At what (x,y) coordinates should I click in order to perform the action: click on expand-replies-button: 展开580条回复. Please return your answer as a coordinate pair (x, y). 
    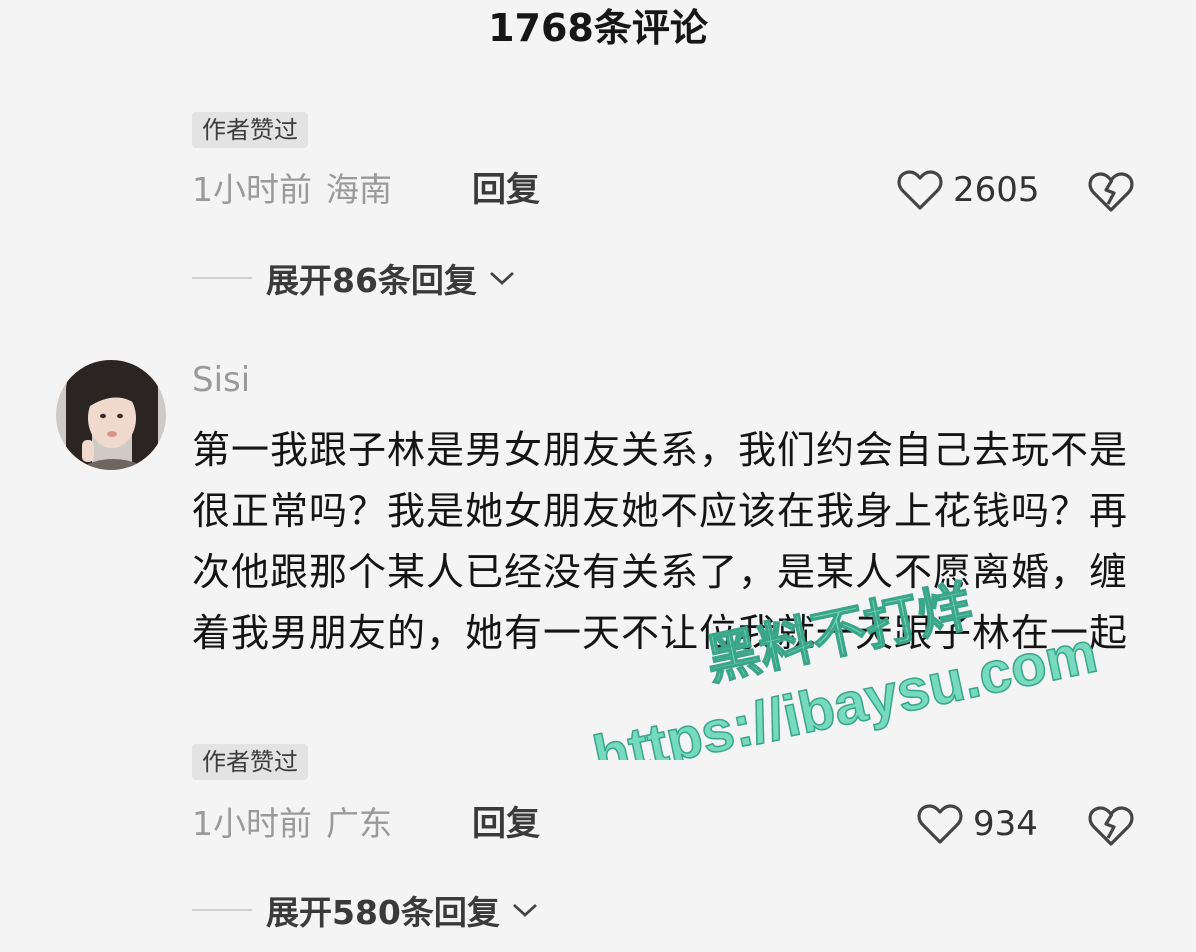
    Looking at the image, I should click on (365, 910).